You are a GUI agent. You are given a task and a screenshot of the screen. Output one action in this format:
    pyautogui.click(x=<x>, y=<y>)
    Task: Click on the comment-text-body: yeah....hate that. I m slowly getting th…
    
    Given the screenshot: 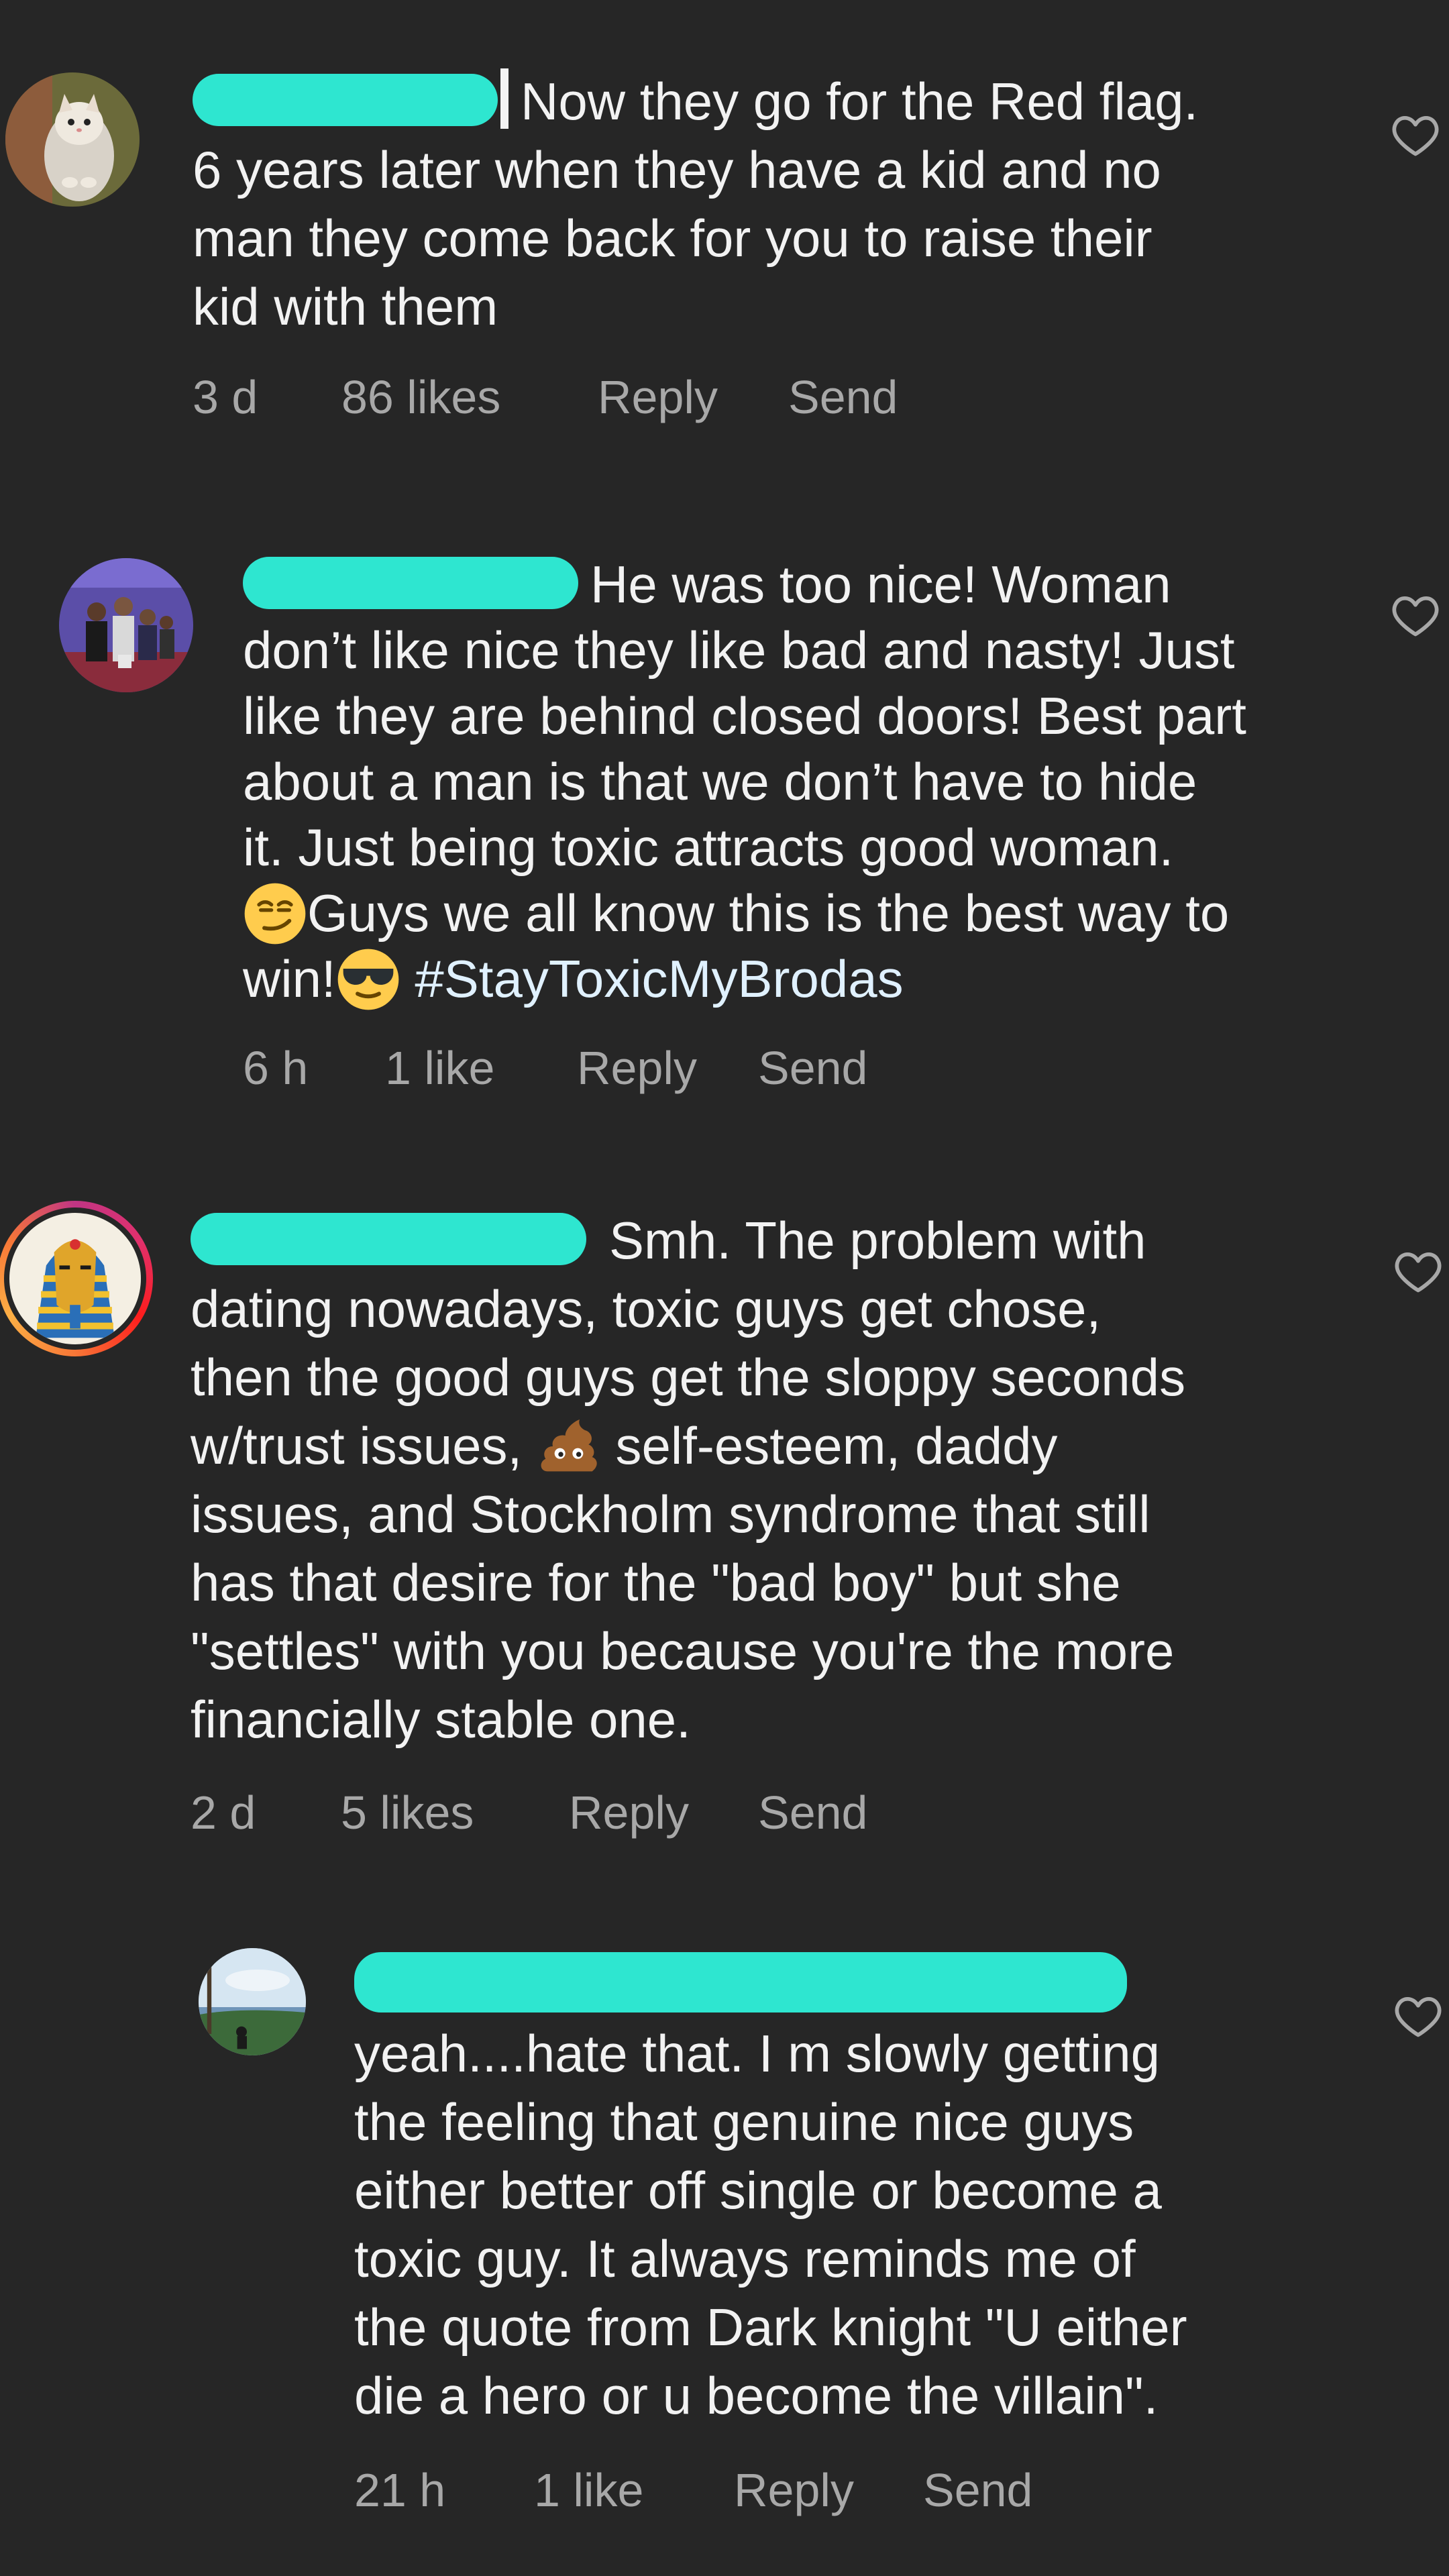 What is the action you would take?
    pyautogui.click(x=770, y=2224)
    